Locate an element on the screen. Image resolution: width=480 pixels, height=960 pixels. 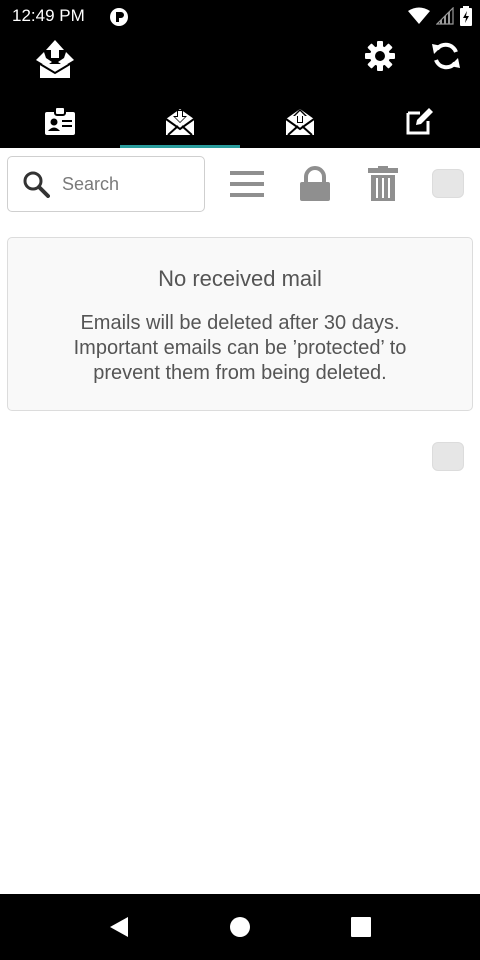
tab-sent is located at coordinates (300, 121).